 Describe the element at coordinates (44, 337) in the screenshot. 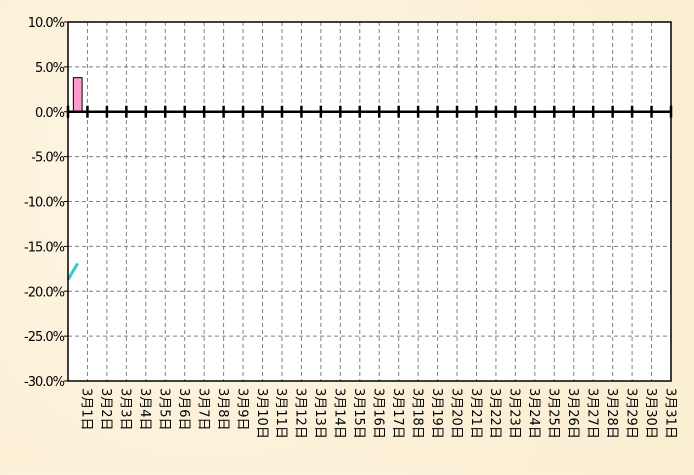

I see `y-tick-label: -25.0%` at that location.